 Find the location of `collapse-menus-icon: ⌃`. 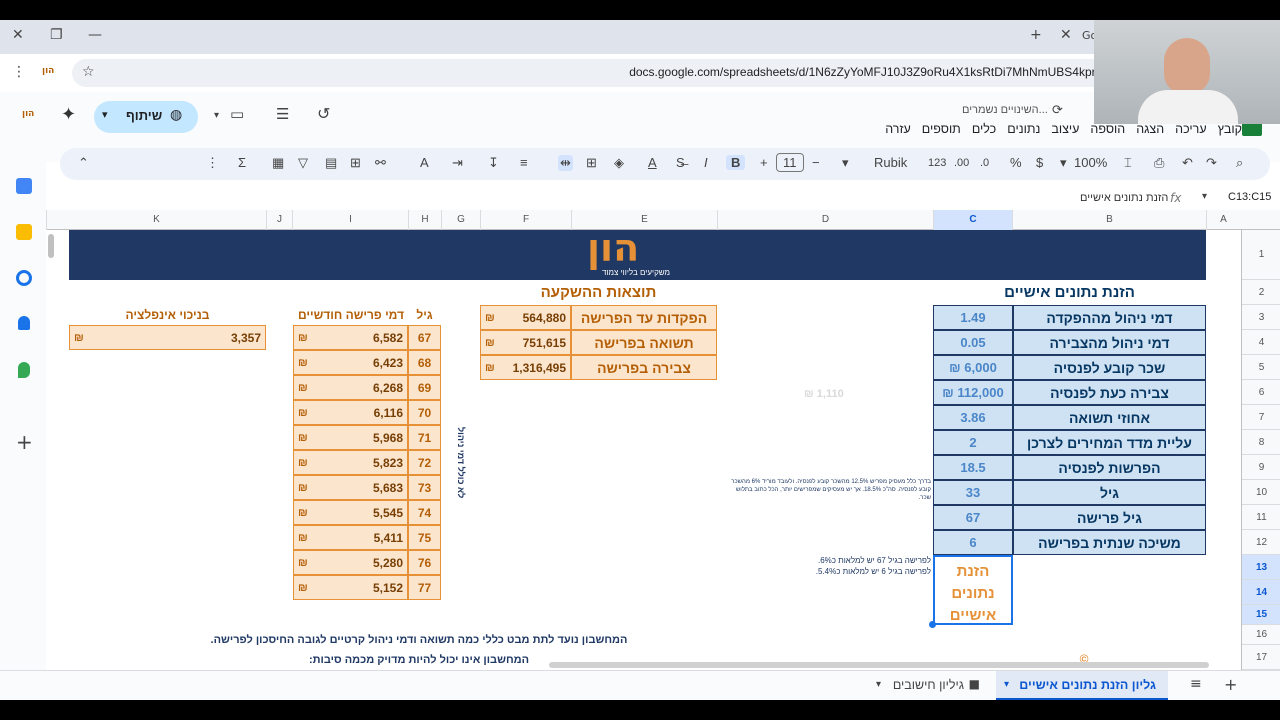

collapse-menus-icon: ⌃ is located at coordinates (83, 163).